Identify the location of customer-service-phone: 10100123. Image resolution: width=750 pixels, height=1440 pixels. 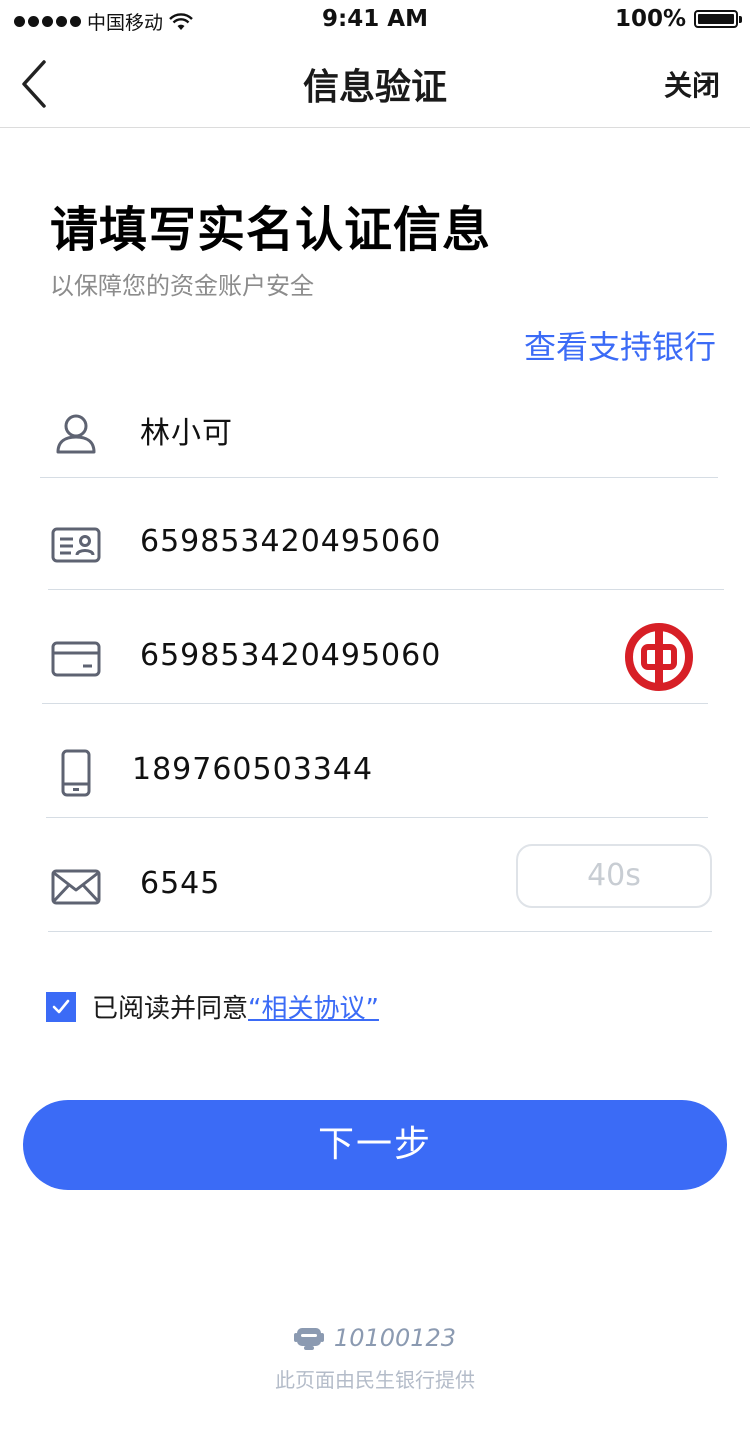
(375, 1338).